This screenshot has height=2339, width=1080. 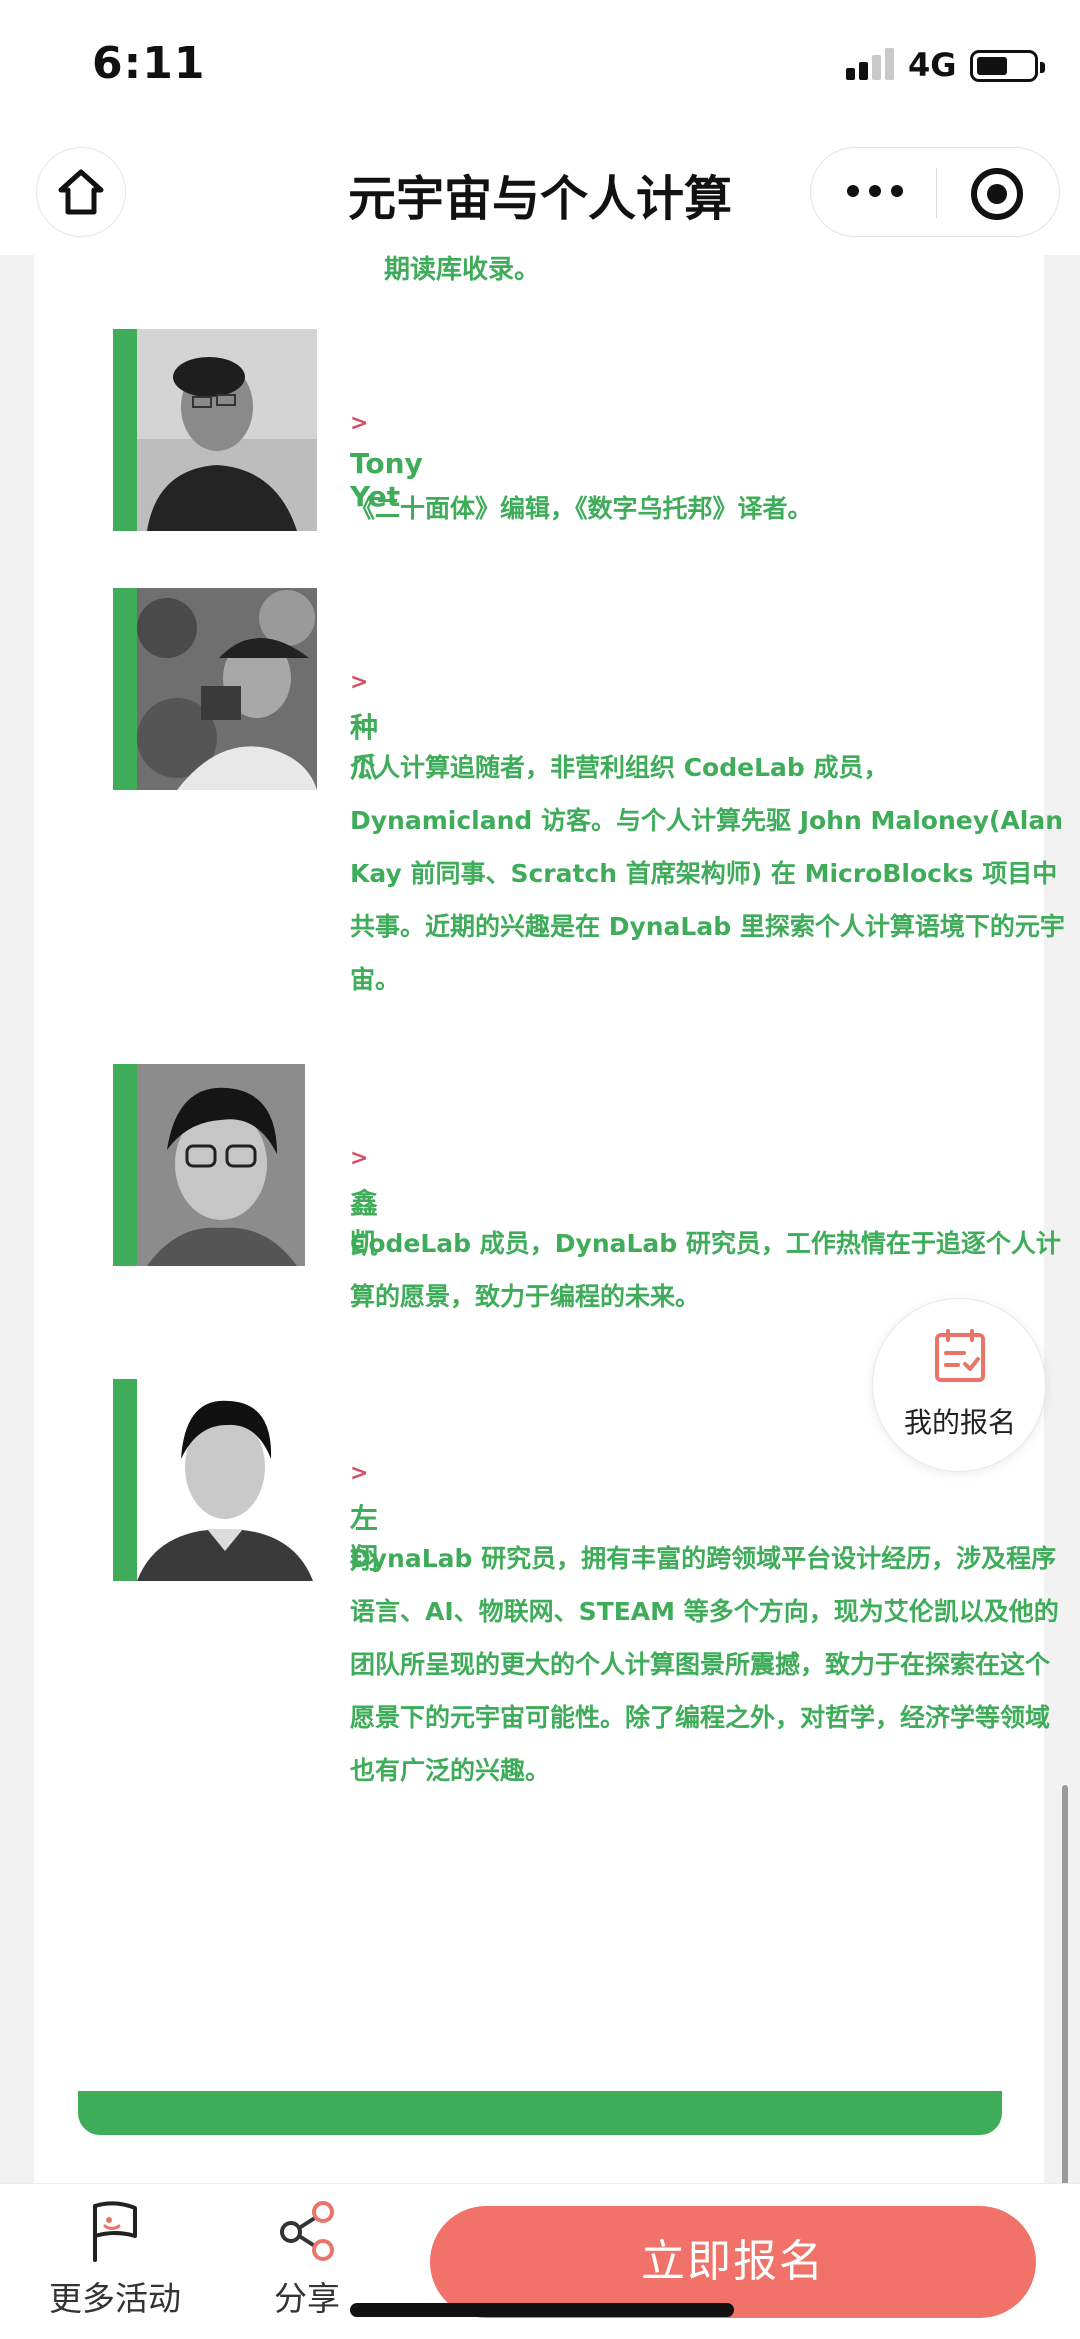 I want to click on speaker-bio: 《二十面体》编辑，《数字乌托邦》译者。, so click(x=581, y=508).